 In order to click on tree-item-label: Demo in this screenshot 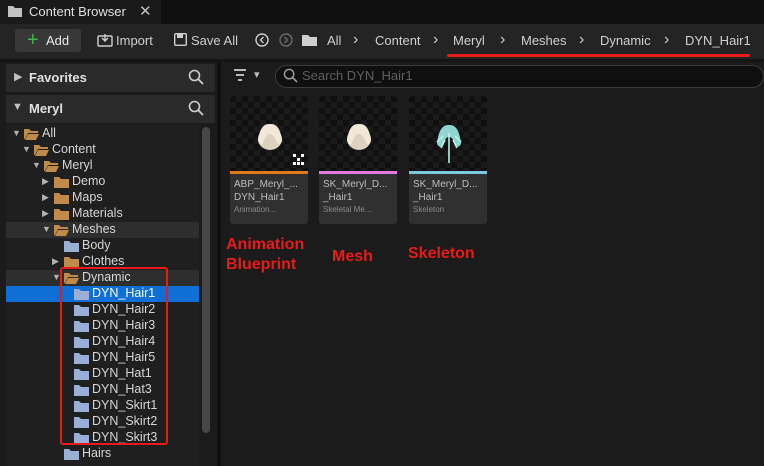, I will do `click(89, 181)`.